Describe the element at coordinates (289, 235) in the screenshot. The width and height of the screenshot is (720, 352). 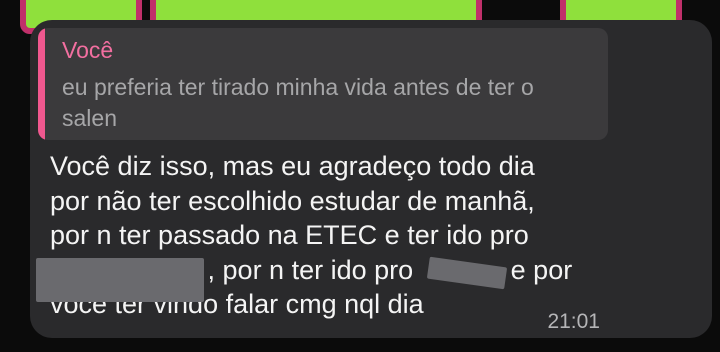
I see `message-line: por n ter passado na ETEC e ter ido pro` at that location.